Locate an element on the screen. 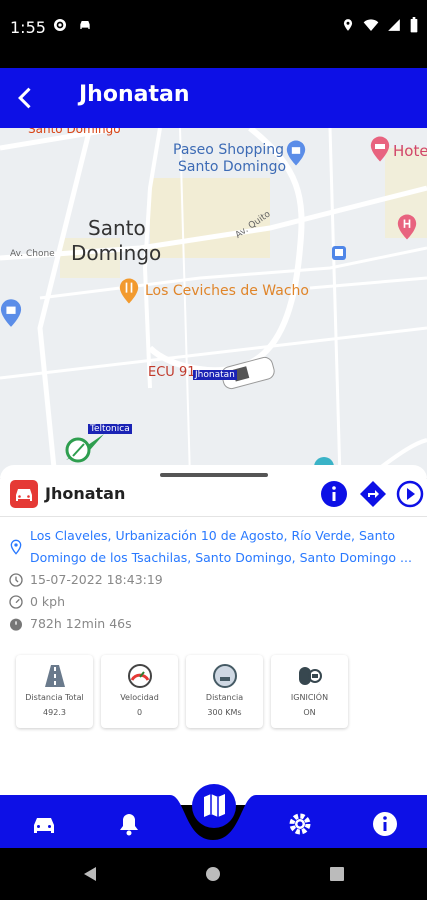 This screenshot has height=900, width=427. map-nav-button is located at coordinates (214, 806).